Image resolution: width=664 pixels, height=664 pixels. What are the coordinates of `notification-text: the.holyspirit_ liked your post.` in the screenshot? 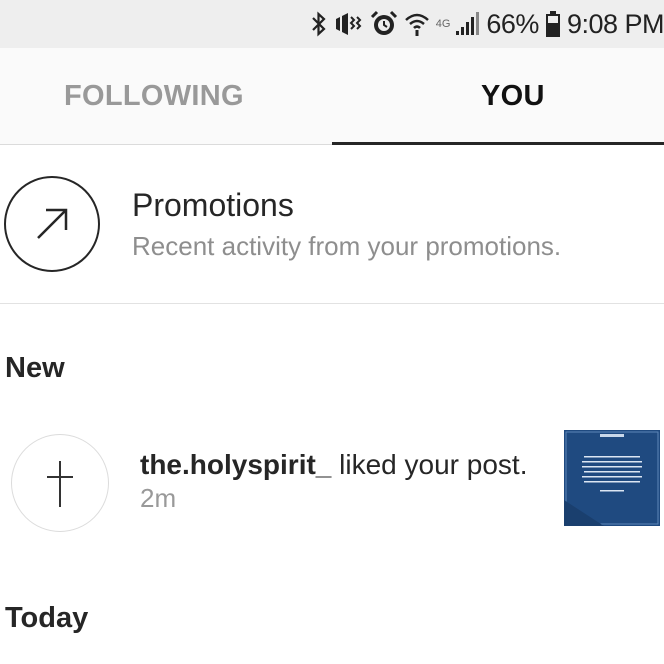 It's located at (333, 465).